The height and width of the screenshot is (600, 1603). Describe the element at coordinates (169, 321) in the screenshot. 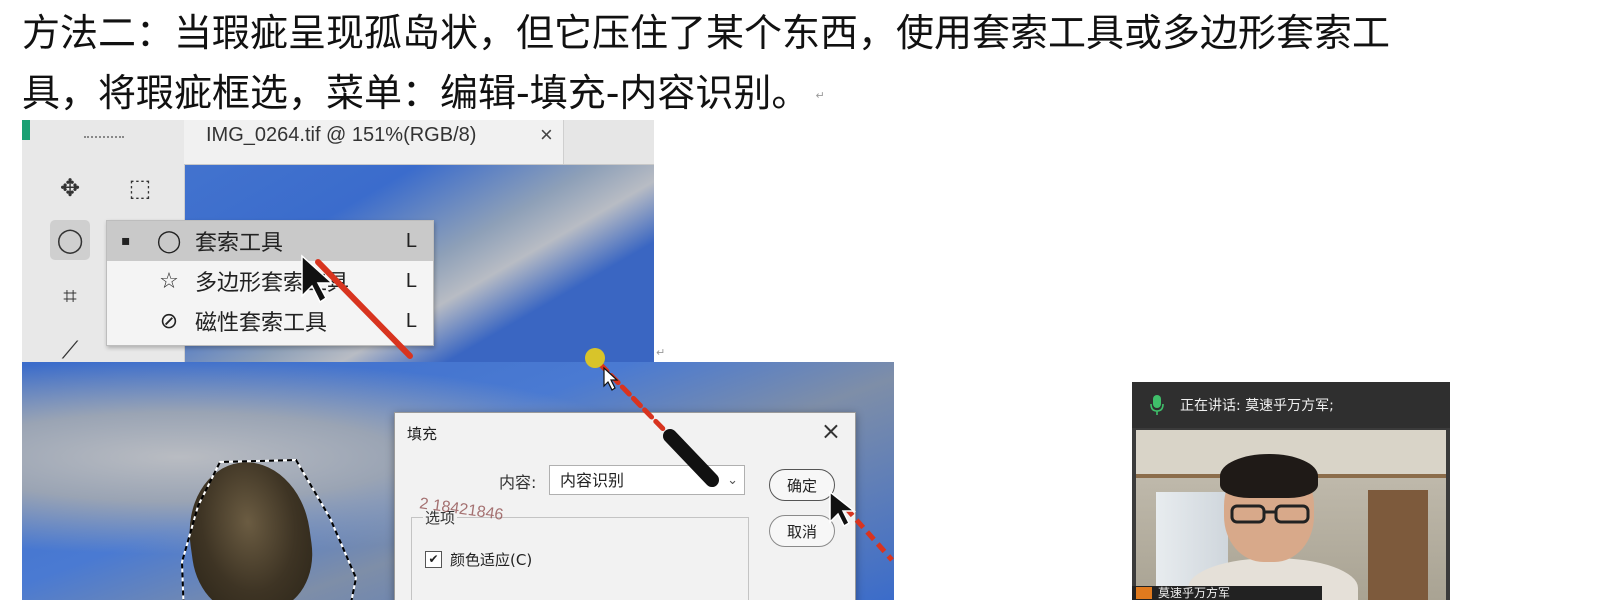

I see `magnetic-lasso-icon: ⊘` at that location.